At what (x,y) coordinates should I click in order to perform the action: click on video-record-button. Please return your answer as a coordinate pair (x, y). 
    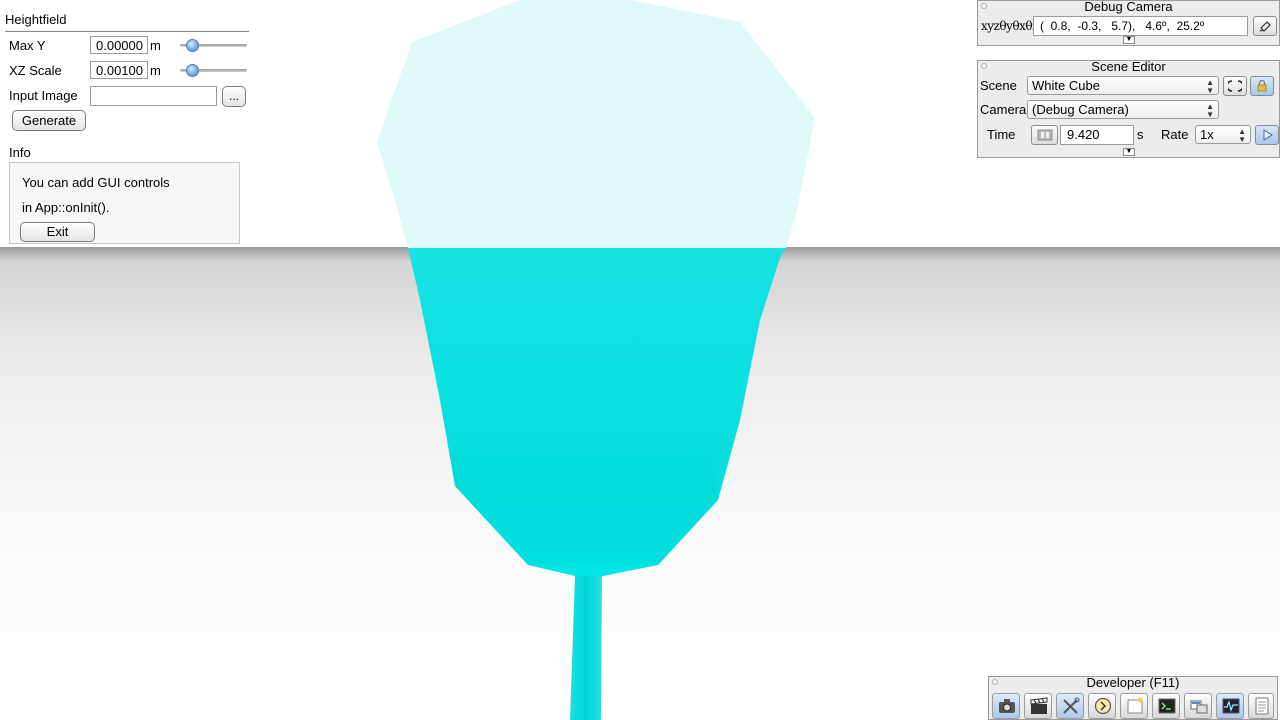
    Looking at the image, I should click on (1038, 706).